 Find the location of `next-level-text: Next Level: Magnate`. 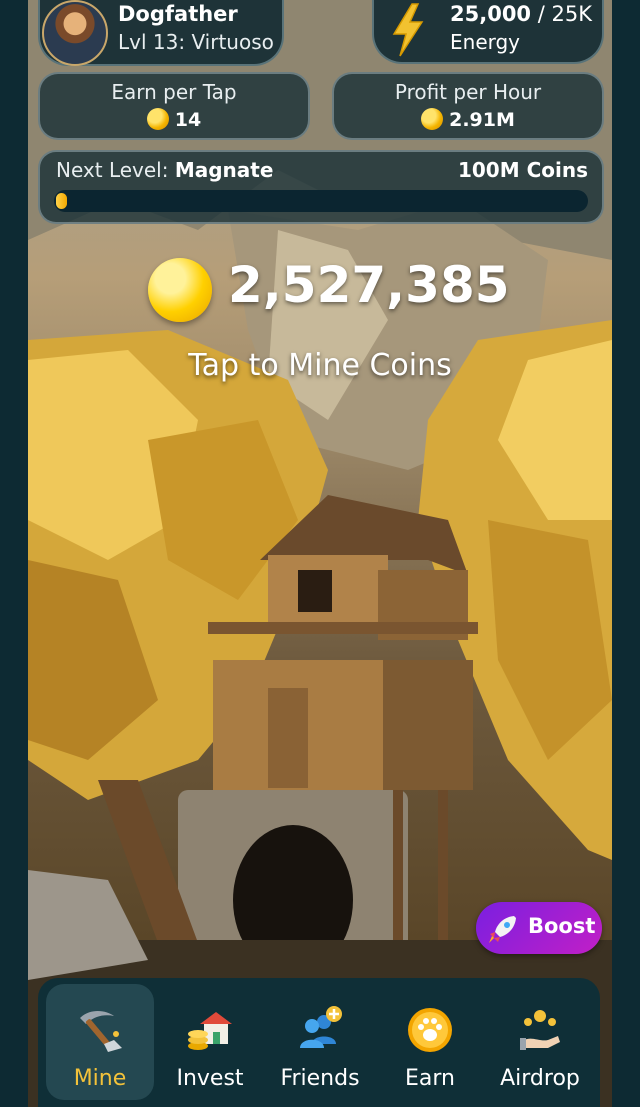

next-level-text: Next Level: Magnate is located at coordinates (164, 170).